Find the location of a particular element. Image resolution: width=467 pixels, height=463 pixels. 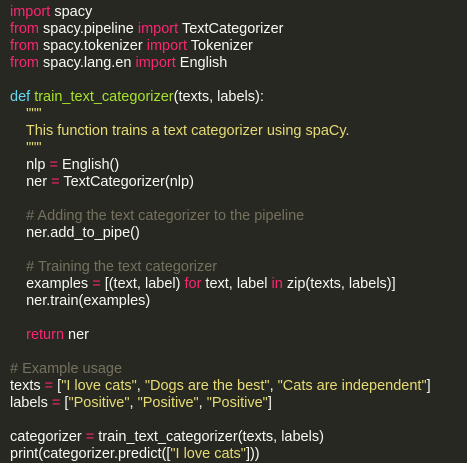

keyword-token: in is located at coordinates (277, 284).